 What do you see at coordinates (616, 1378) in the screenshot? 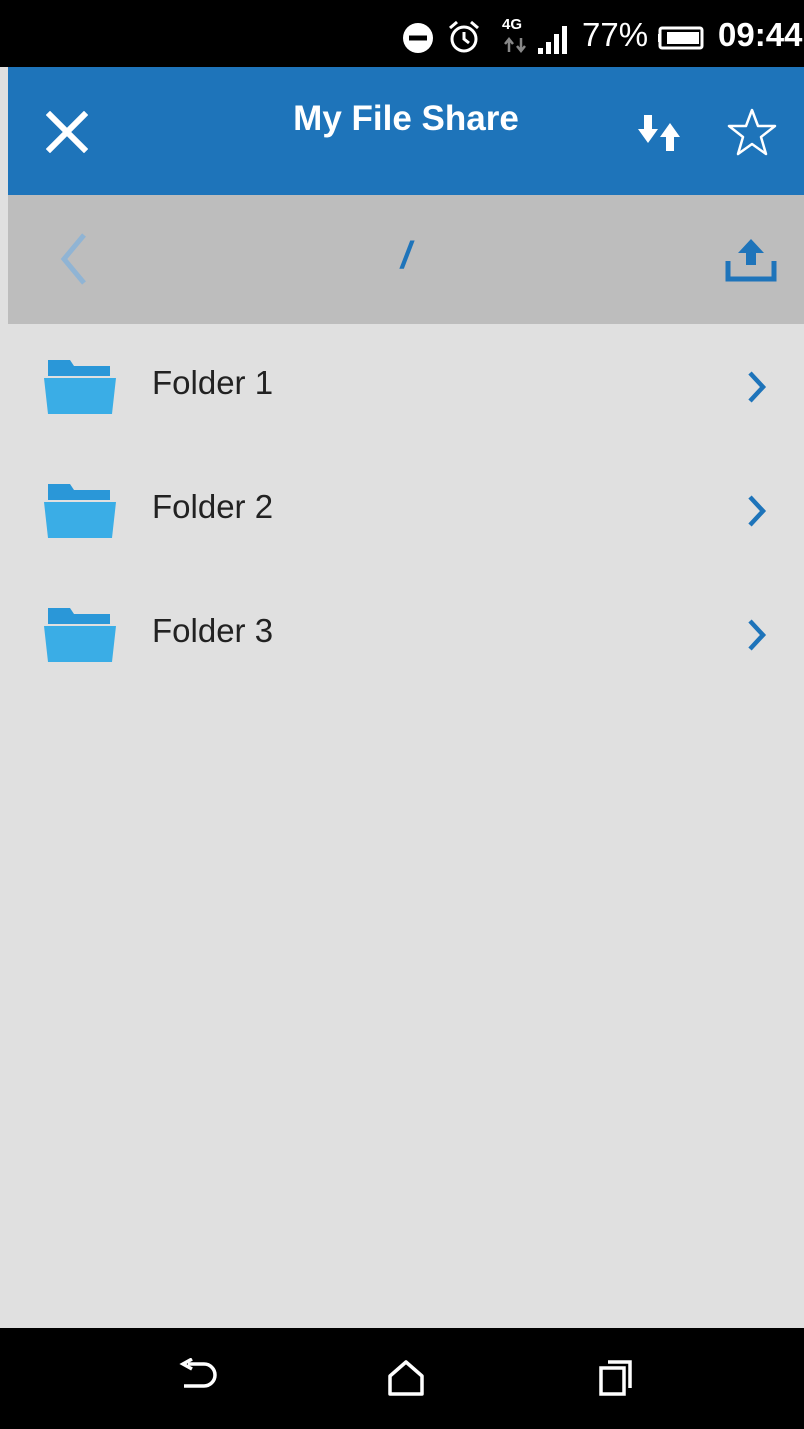
I see `recents-icon` at bounding box center [616, 1378].